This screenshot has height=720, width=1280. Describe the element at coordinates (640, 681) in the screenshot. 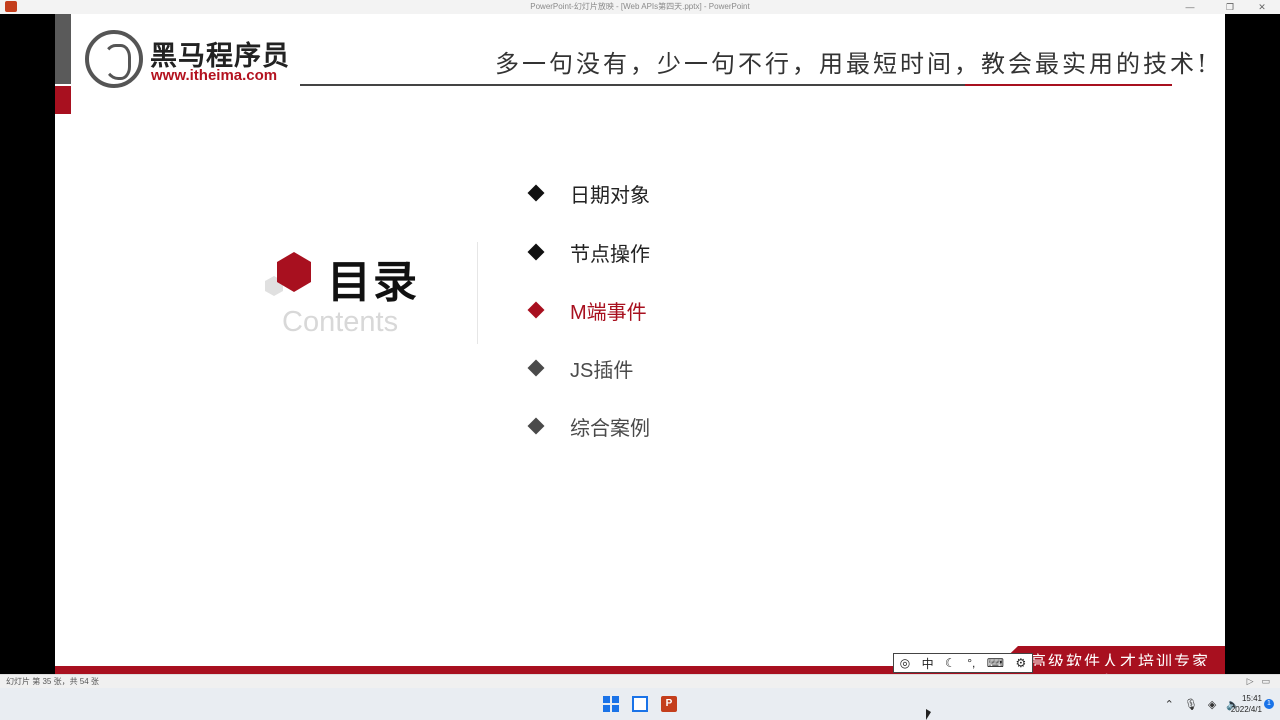

I see `status-bar: 幻灯片 第 35 张，共 54 张 ▷ ▭` at that location.